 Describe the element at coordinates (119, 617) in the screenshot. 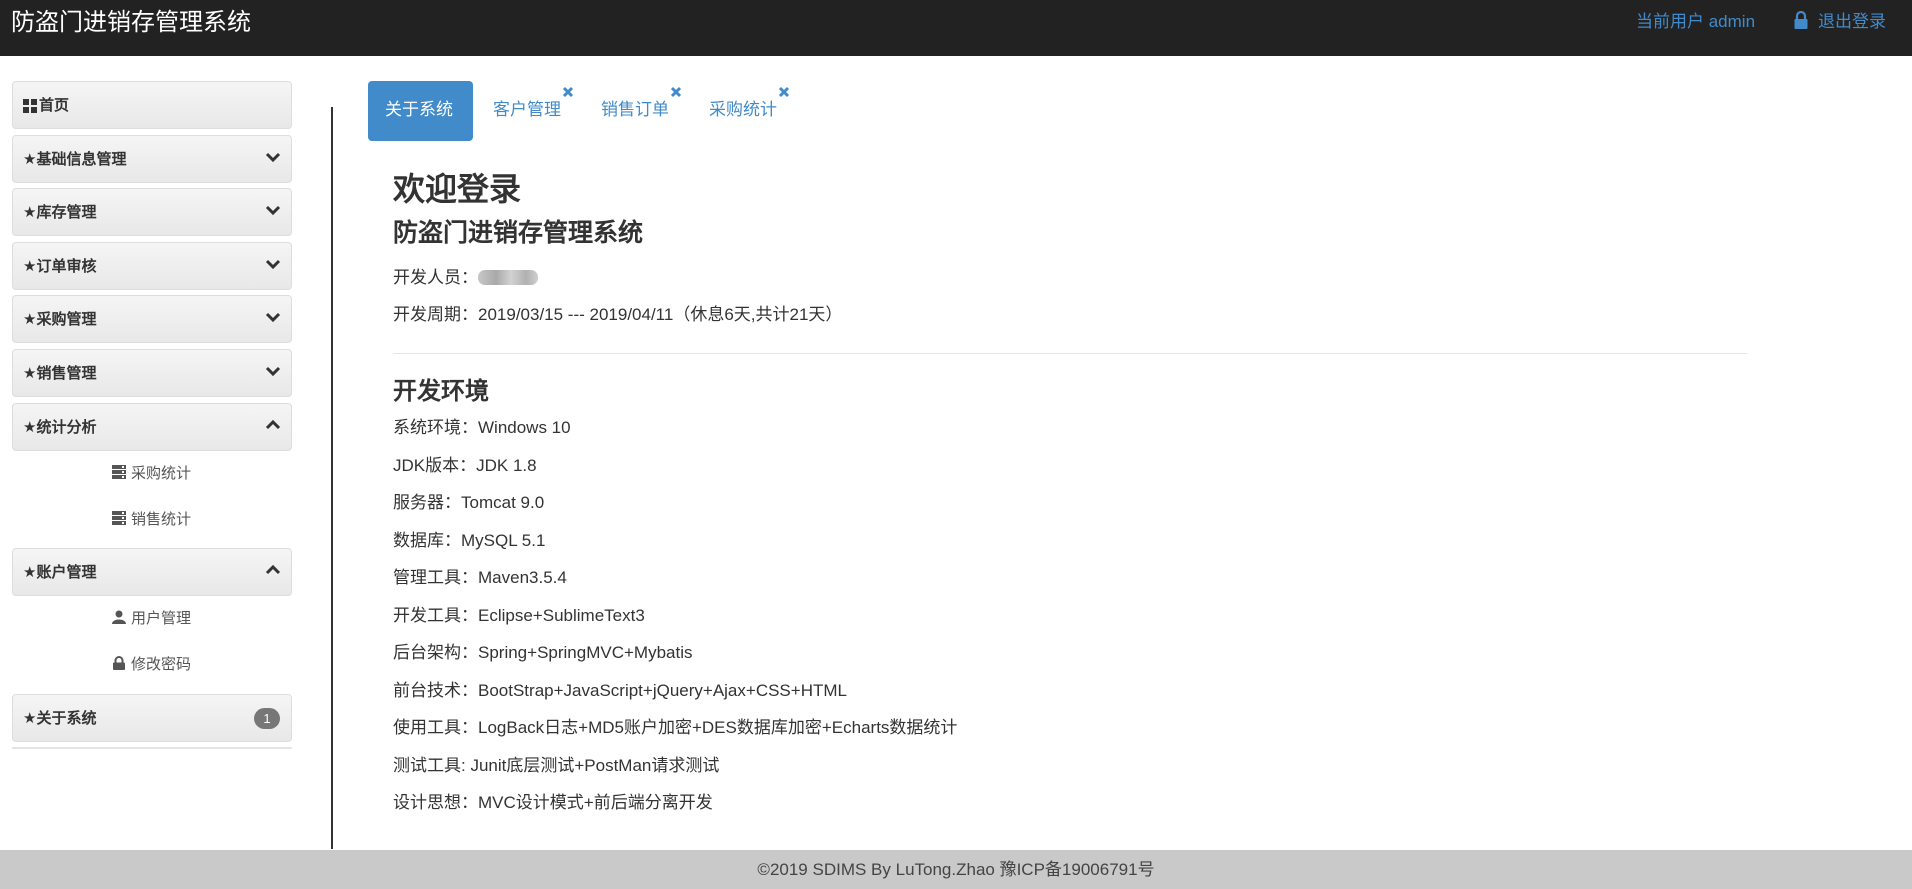

I see `user-icon` at that location.